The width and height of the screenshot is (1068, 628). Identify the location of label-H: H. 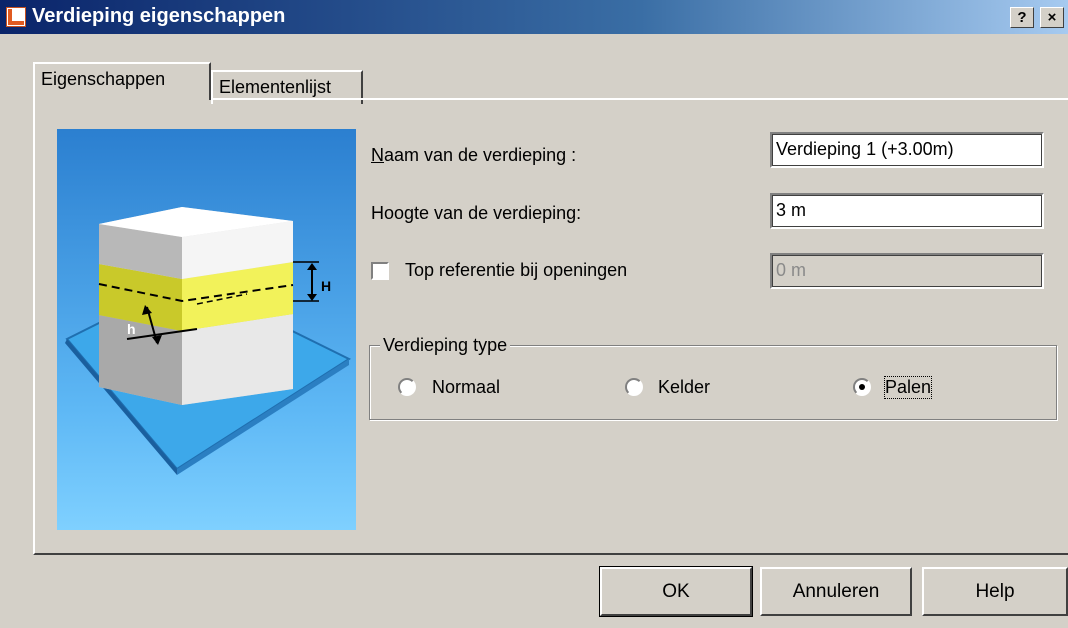
(326, 286).